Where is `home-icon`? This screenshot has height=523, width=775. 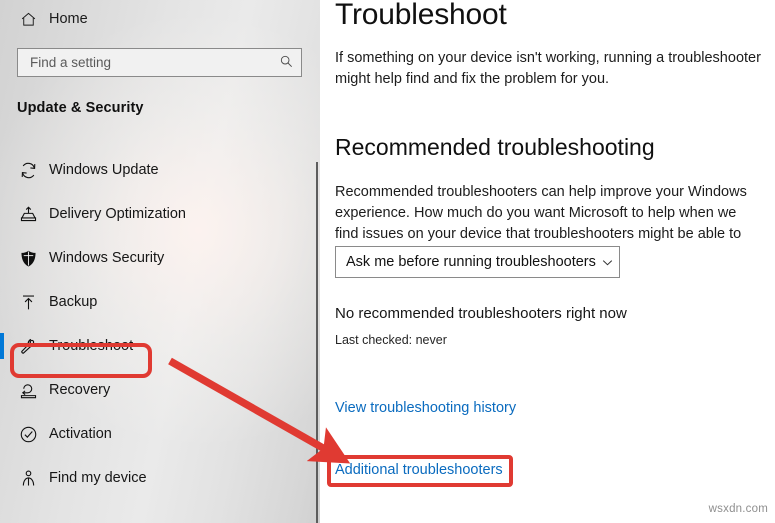
home-icon is located at coordinates (28, 19).